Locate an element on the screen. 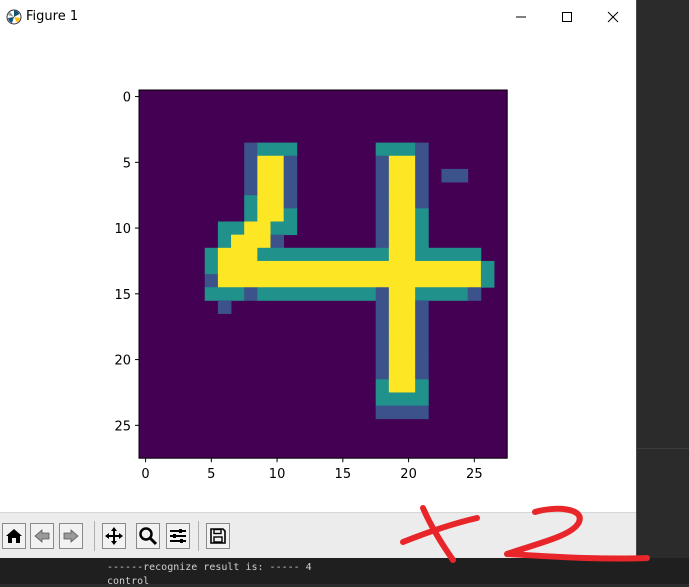  matplotlib-logo-icon is located at coordinates (14, 17).